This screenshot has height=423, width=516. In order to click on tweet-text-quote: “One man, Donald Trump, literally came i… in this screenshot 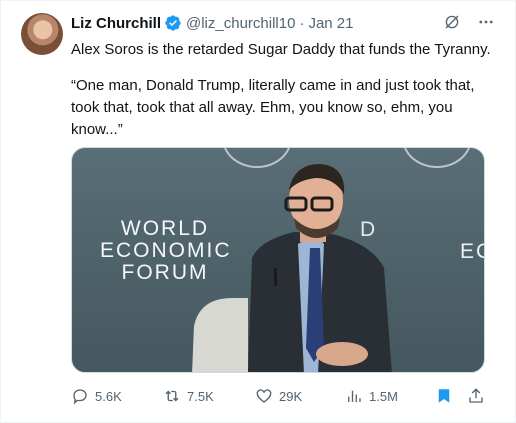, I will do `click(273, 107)`.